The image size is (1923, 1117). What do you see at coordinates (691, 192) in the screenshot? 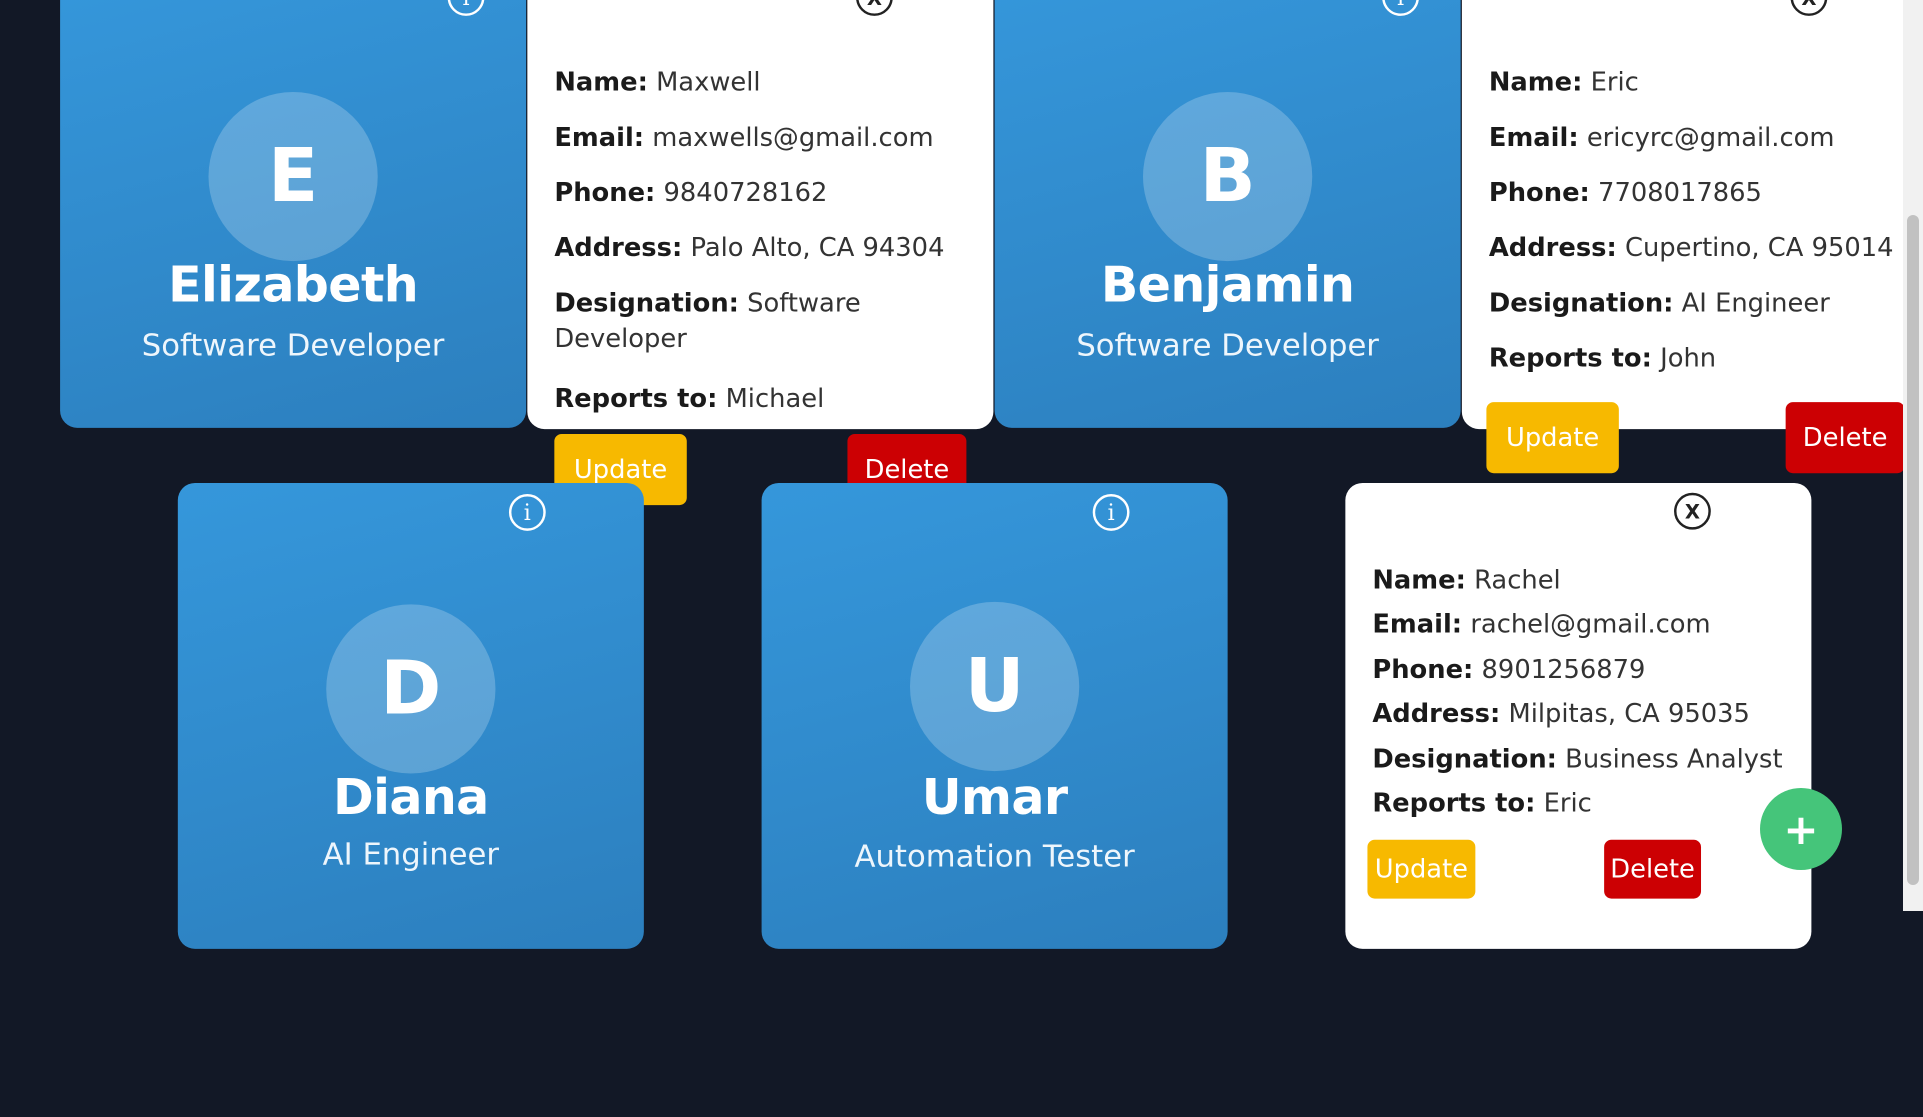
I see `detail-phone: Phone: 9840728162` at bounding box center [691, 192].